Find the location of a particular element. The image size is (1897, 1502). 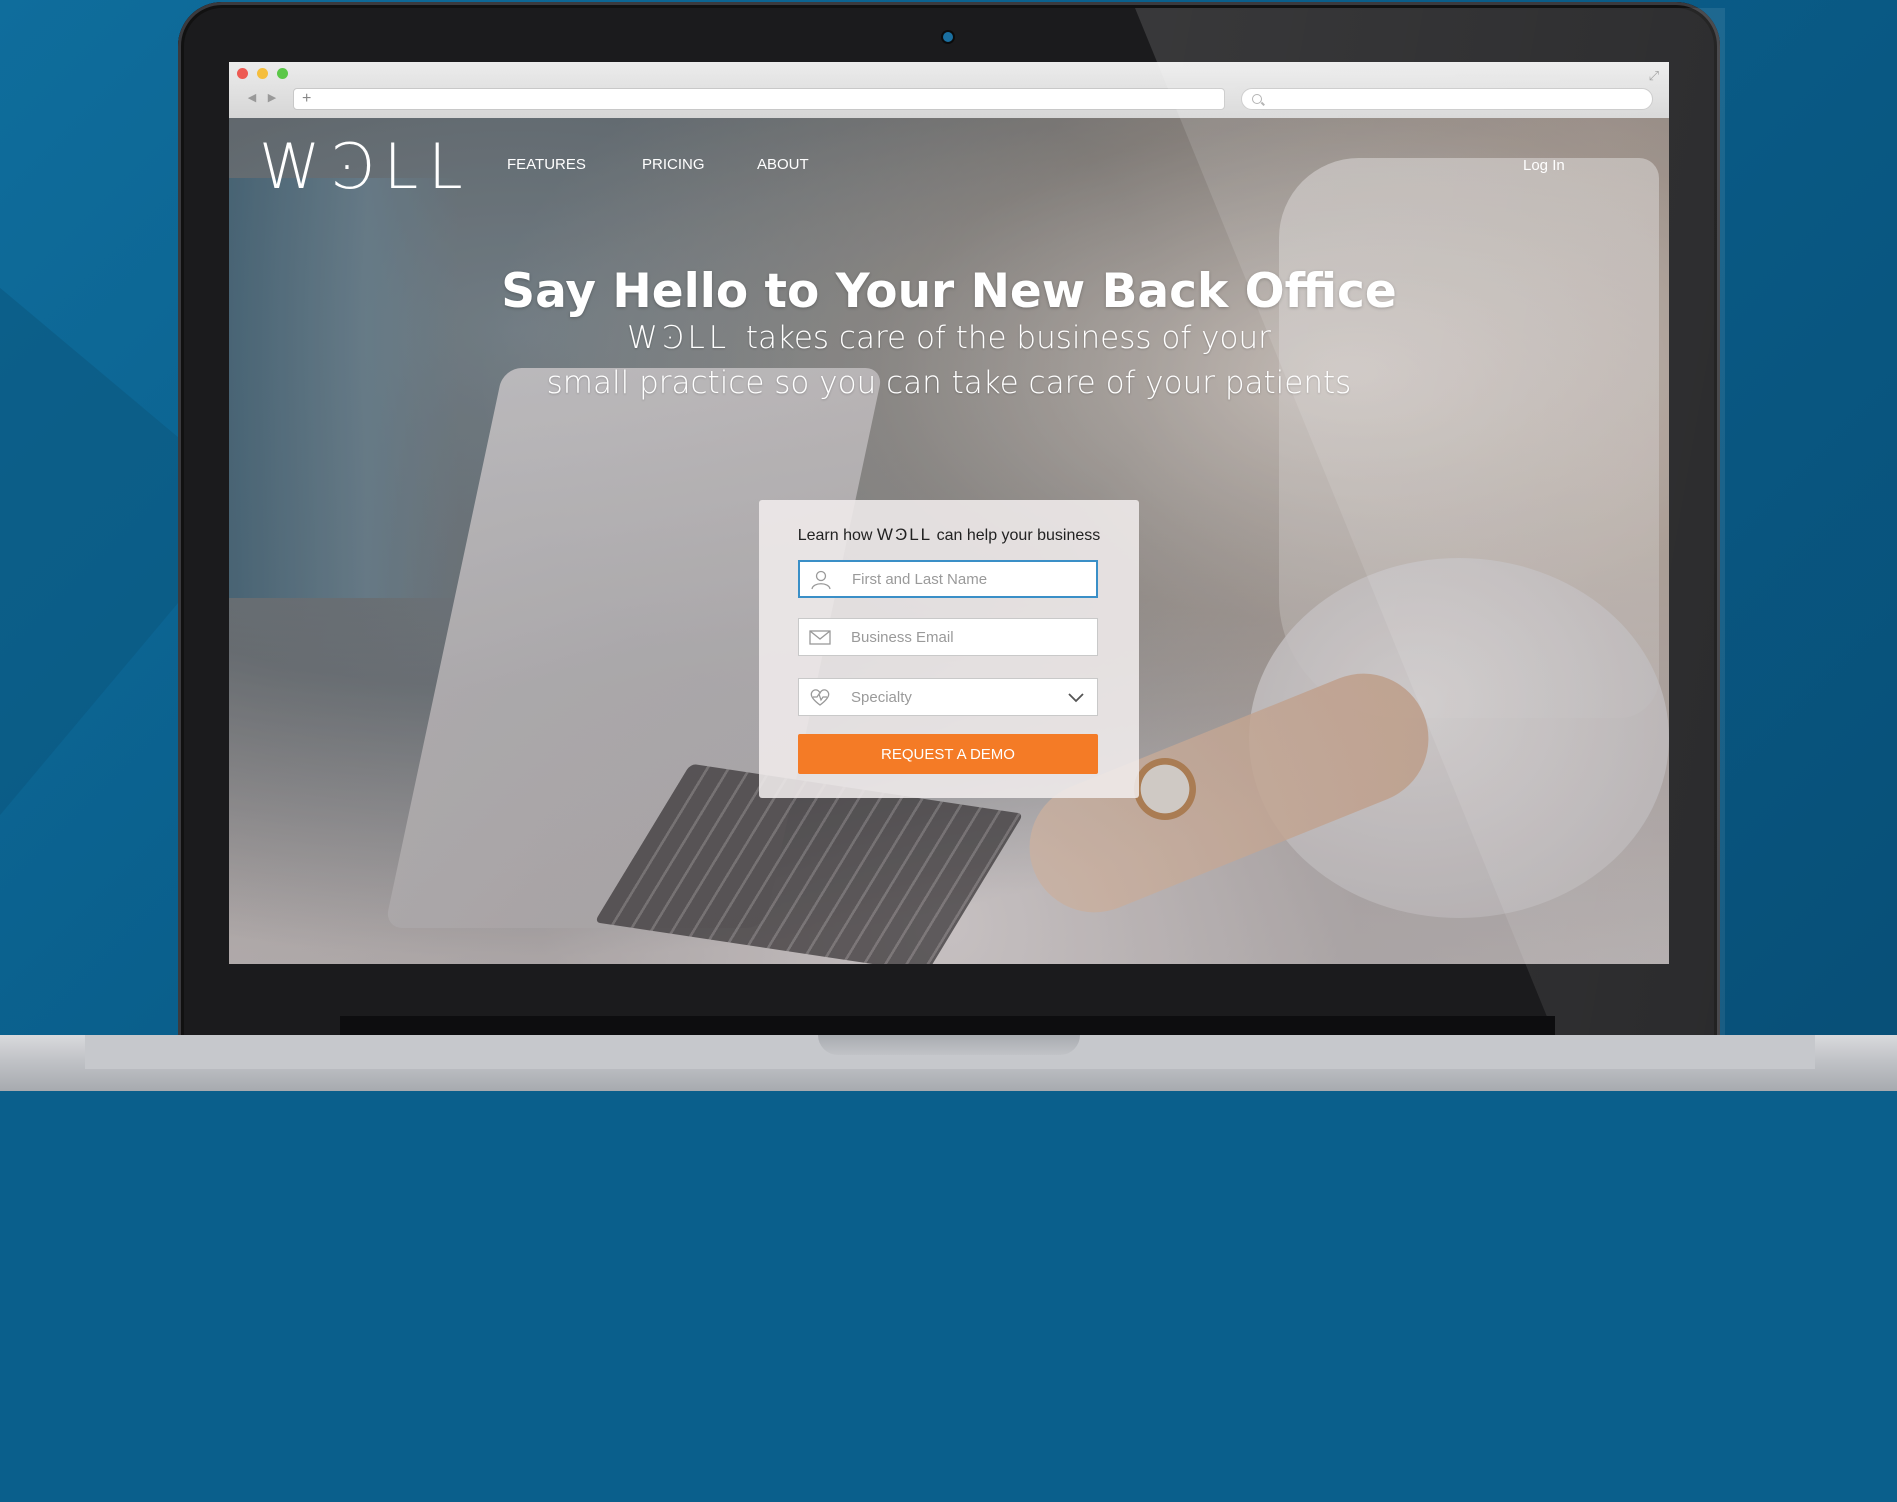

laptop-notch is located at coordinates (949, 1045).